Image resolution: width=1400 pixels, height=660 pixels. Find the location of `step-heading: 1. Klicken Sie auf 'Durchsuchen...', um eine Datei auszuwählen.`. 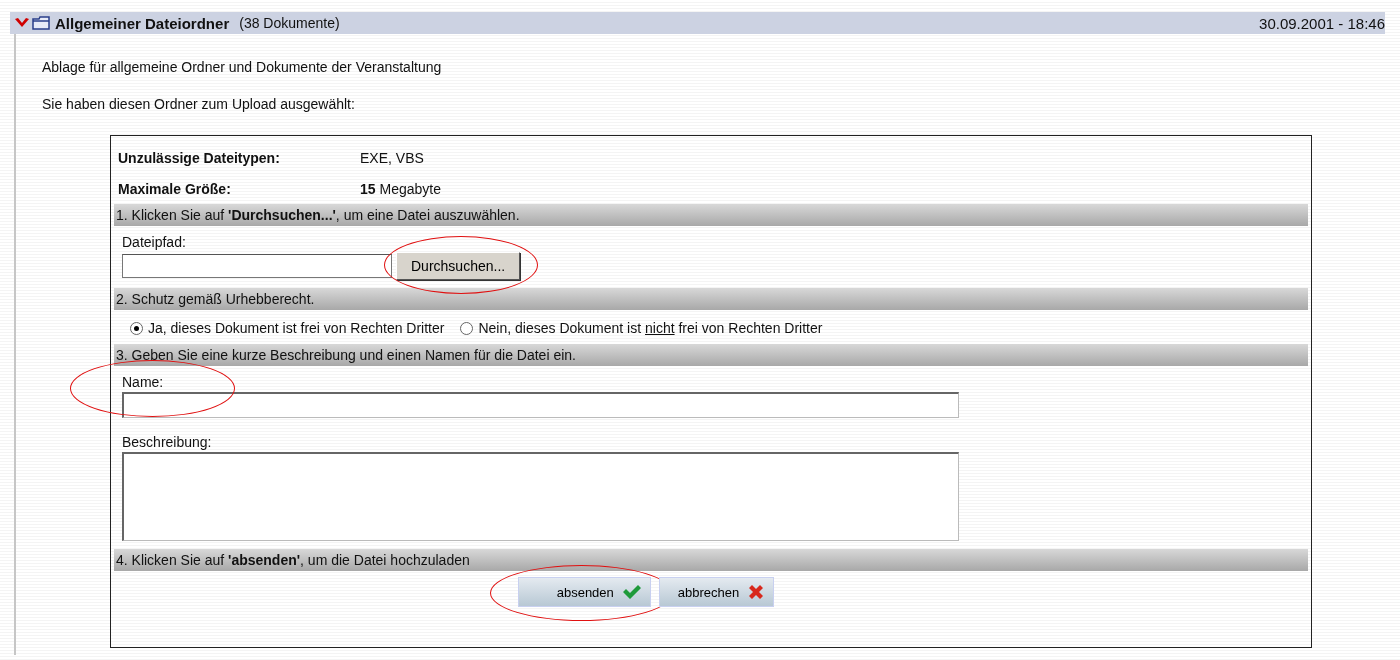

step-heading: 1. Klicken Sie auf 'Durchsuchen...', um eine Datei auszuwählen. is located at coordinates (711, 215).